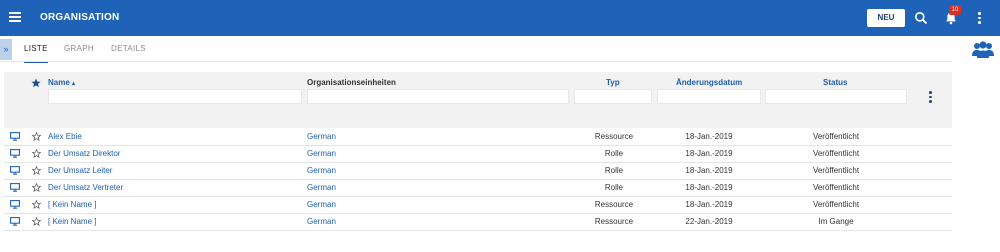  I want to click on row-changed-date: 22-Jan.-2019, so click(709, 221).